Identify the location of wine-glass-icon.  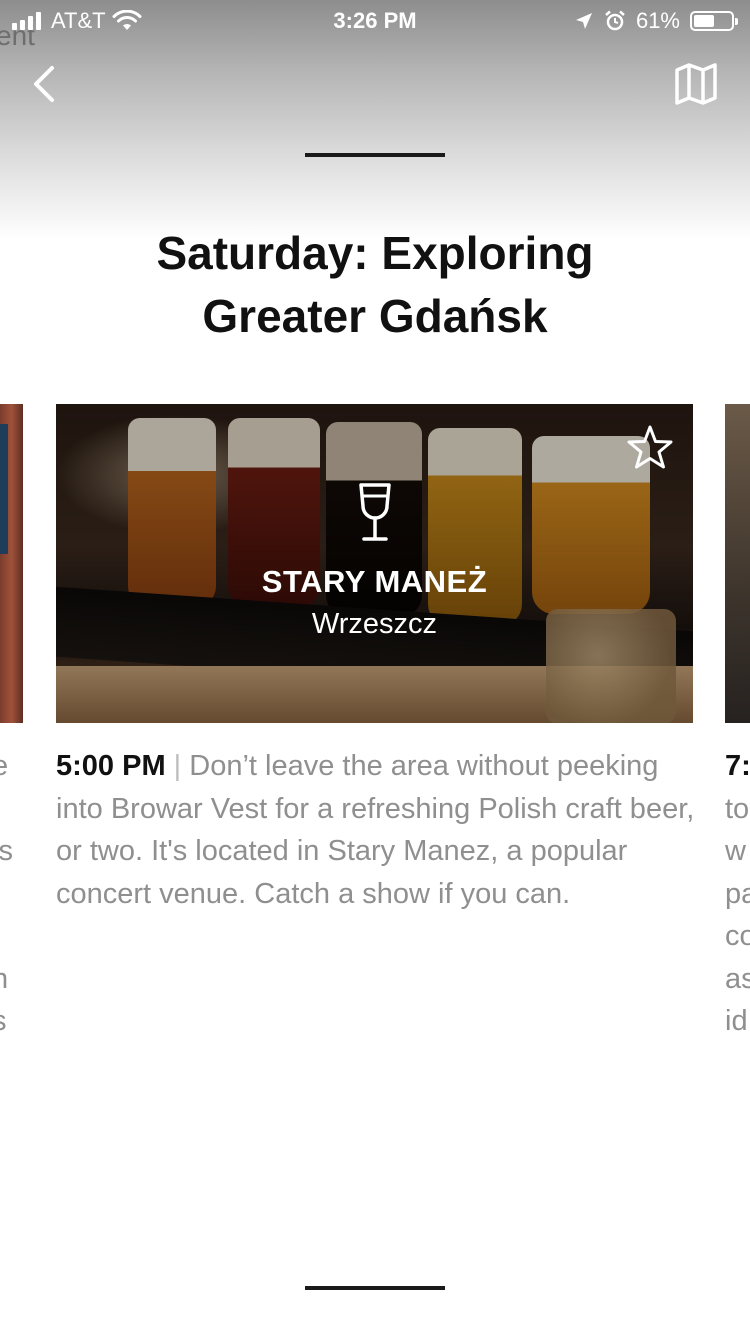
(375, 512).